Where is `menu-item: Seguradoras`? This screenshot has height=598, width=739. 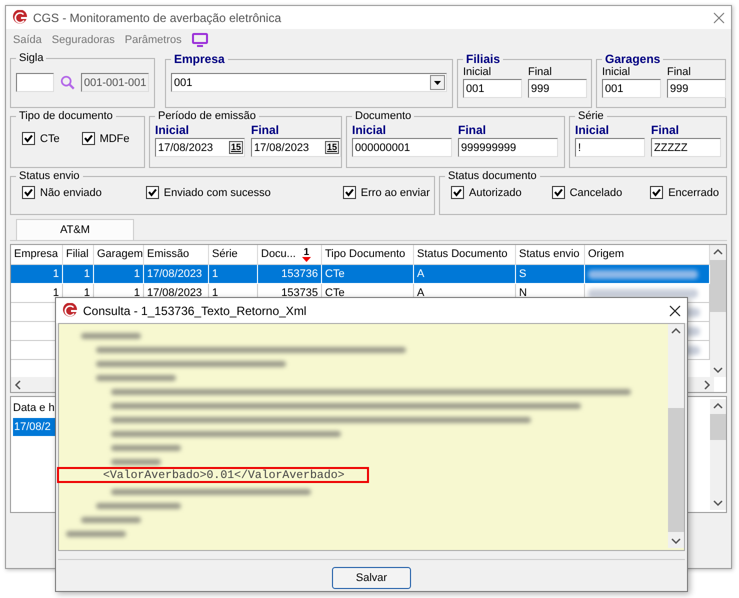 menu-item: Seguradoras is located at coordinates (83, 40).